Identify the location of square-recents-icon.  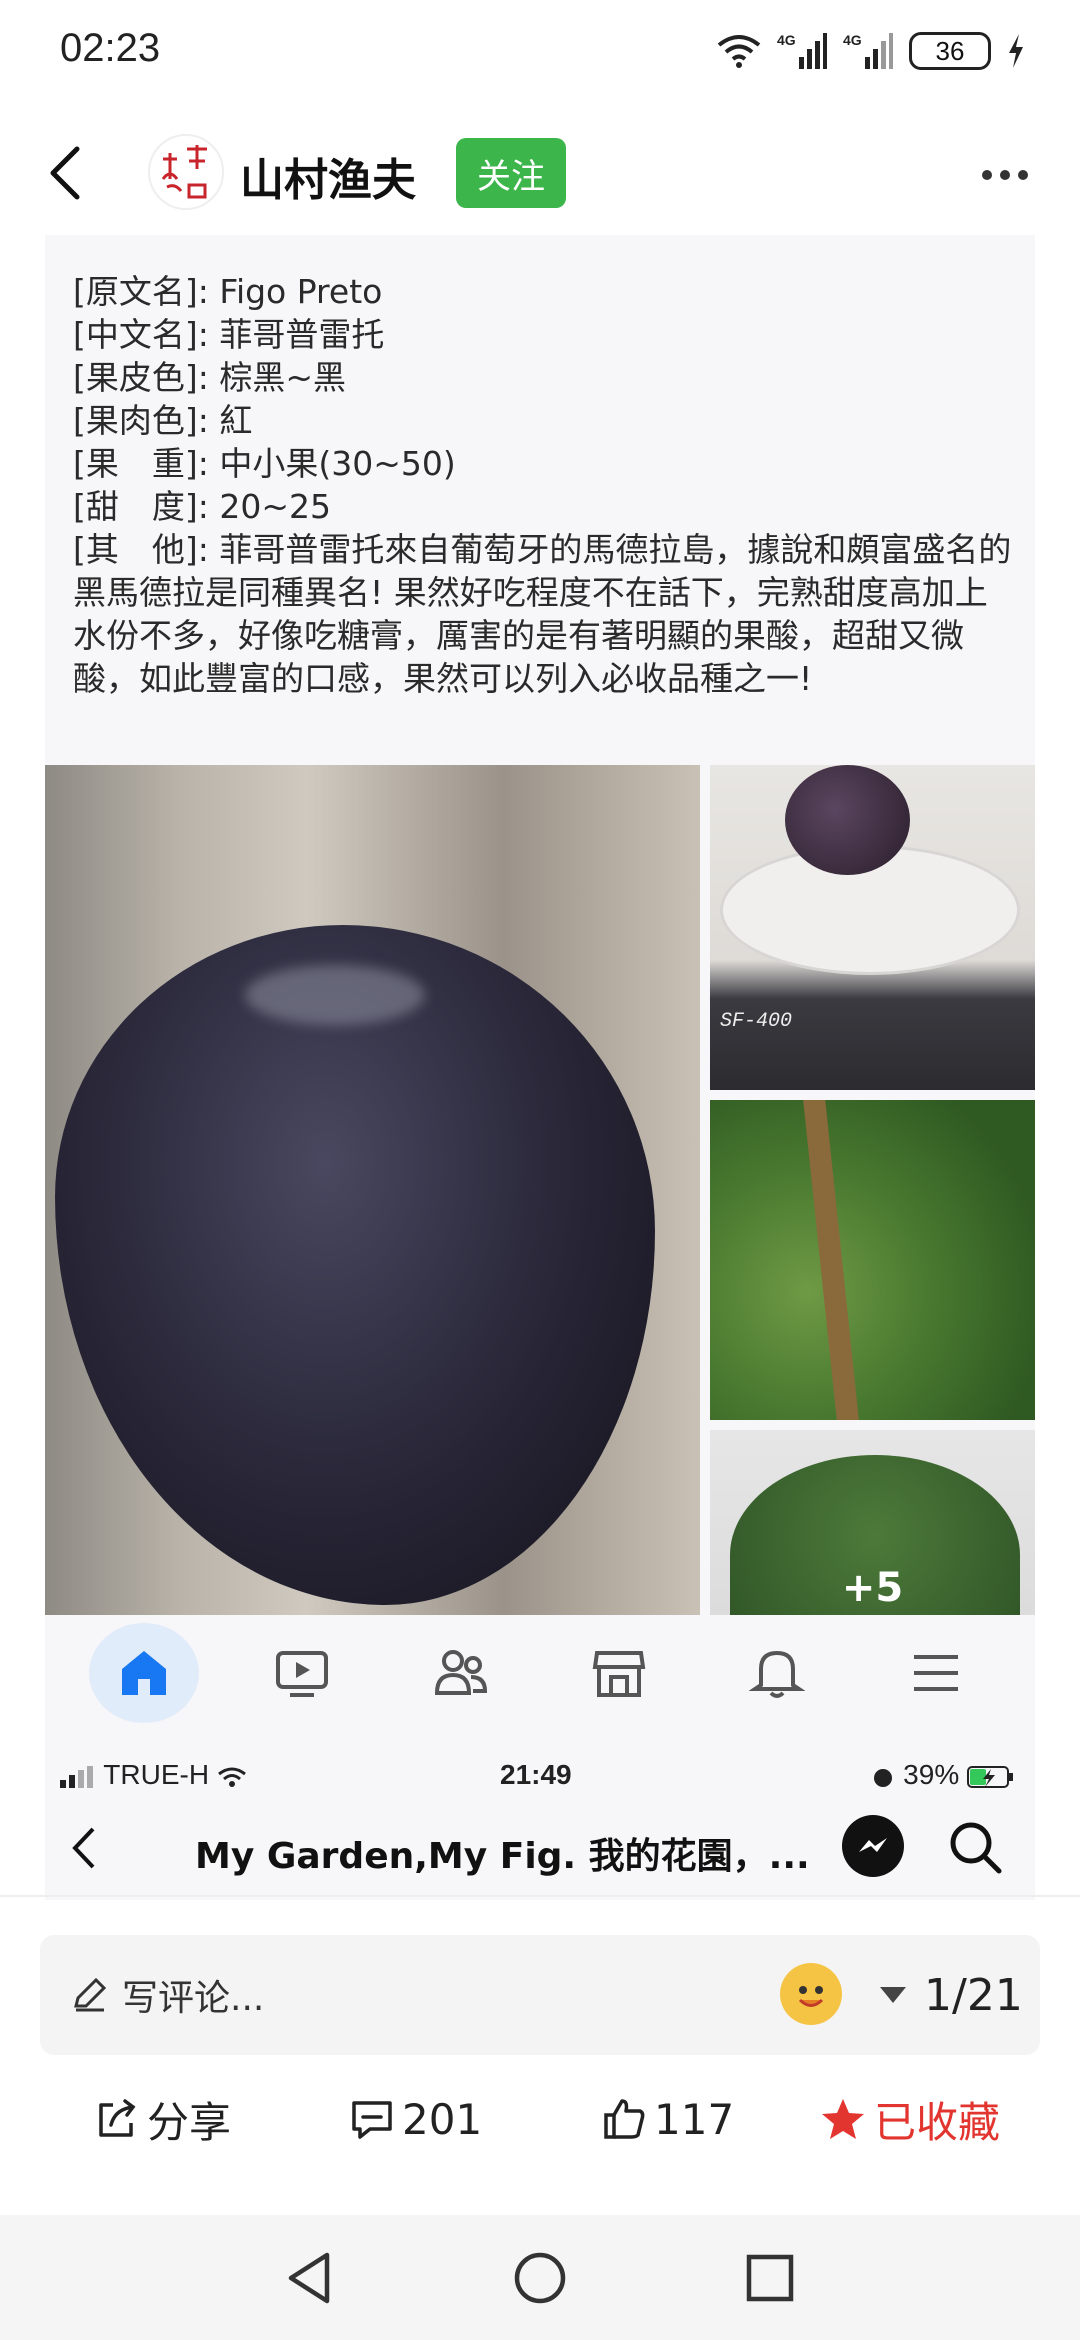
(770, 2278).